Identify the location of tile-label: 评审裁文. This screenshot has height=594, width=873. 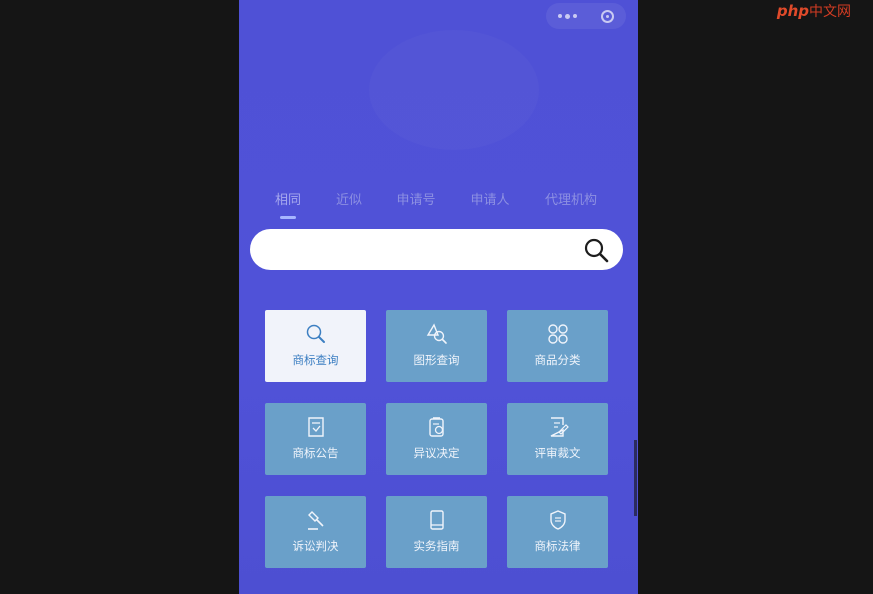
(557, 453).